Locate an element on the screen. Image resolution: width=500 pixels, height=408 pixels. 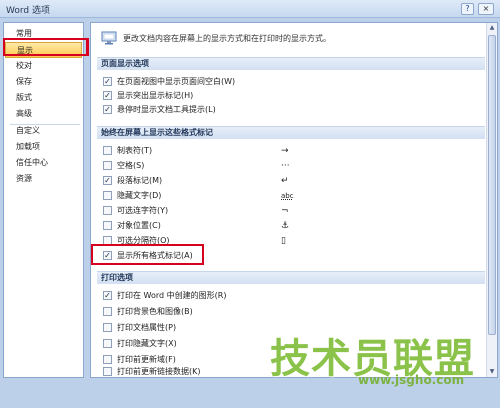
watermark-url: www.jsgho.com is located at coordinates (411, 380).